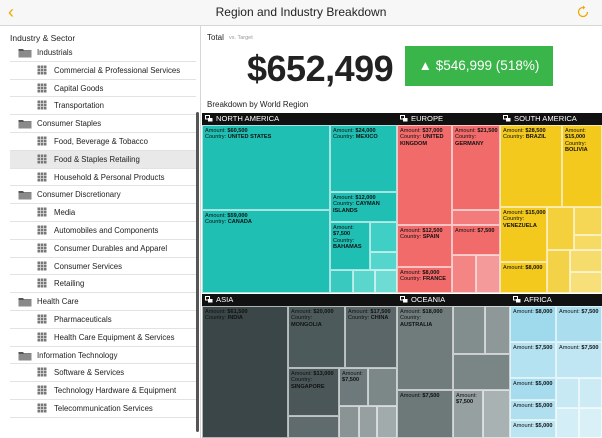 The image size is (602, 438). I want to click on sidebar-industry: Food & Staples Retailing, so click(103, 159).